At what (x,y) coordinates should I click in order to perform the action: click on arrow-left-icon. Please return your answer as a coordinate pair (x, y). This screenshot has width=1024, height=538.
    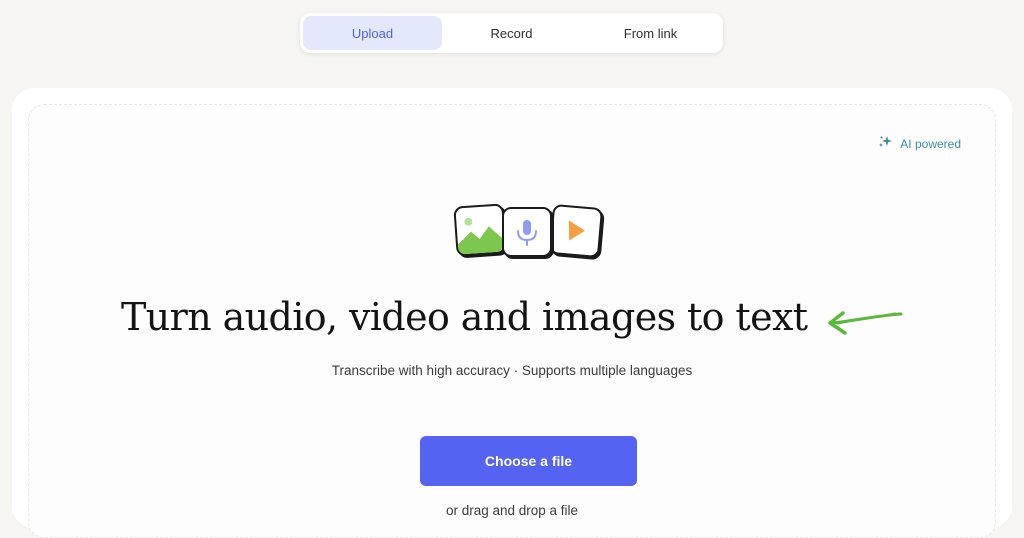
    Looking at the image, I should click on (865, 322).